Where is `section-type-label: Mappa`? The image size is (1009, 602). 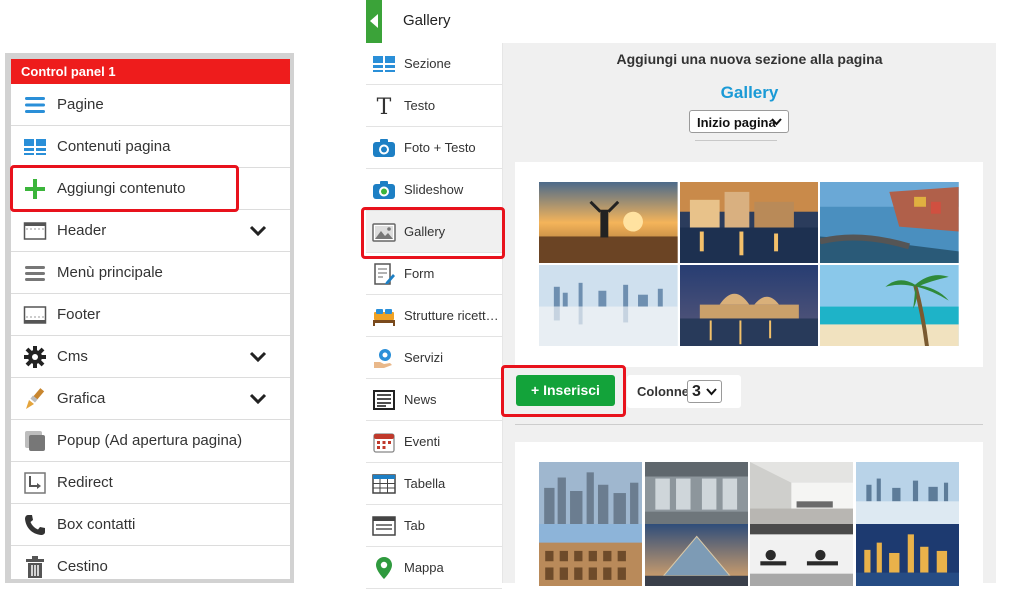
section-type-label: Mappa is located at coordinates (424, 567).